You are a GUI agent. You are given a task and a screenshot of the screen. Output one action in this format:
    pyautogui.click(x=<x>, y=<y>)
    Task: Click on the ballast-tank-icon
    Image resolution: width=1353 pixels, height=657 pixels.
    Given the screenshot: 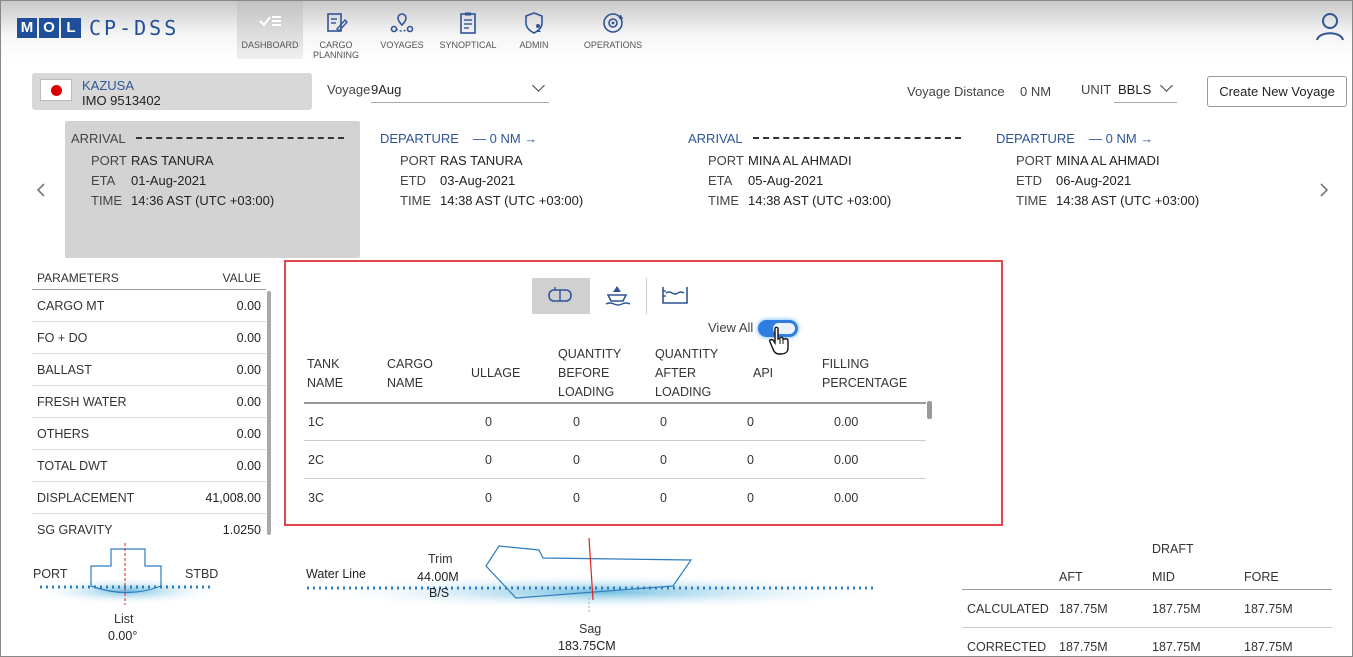 What is the action you would take?
    pyautogui.click(x=617, y=296)
    